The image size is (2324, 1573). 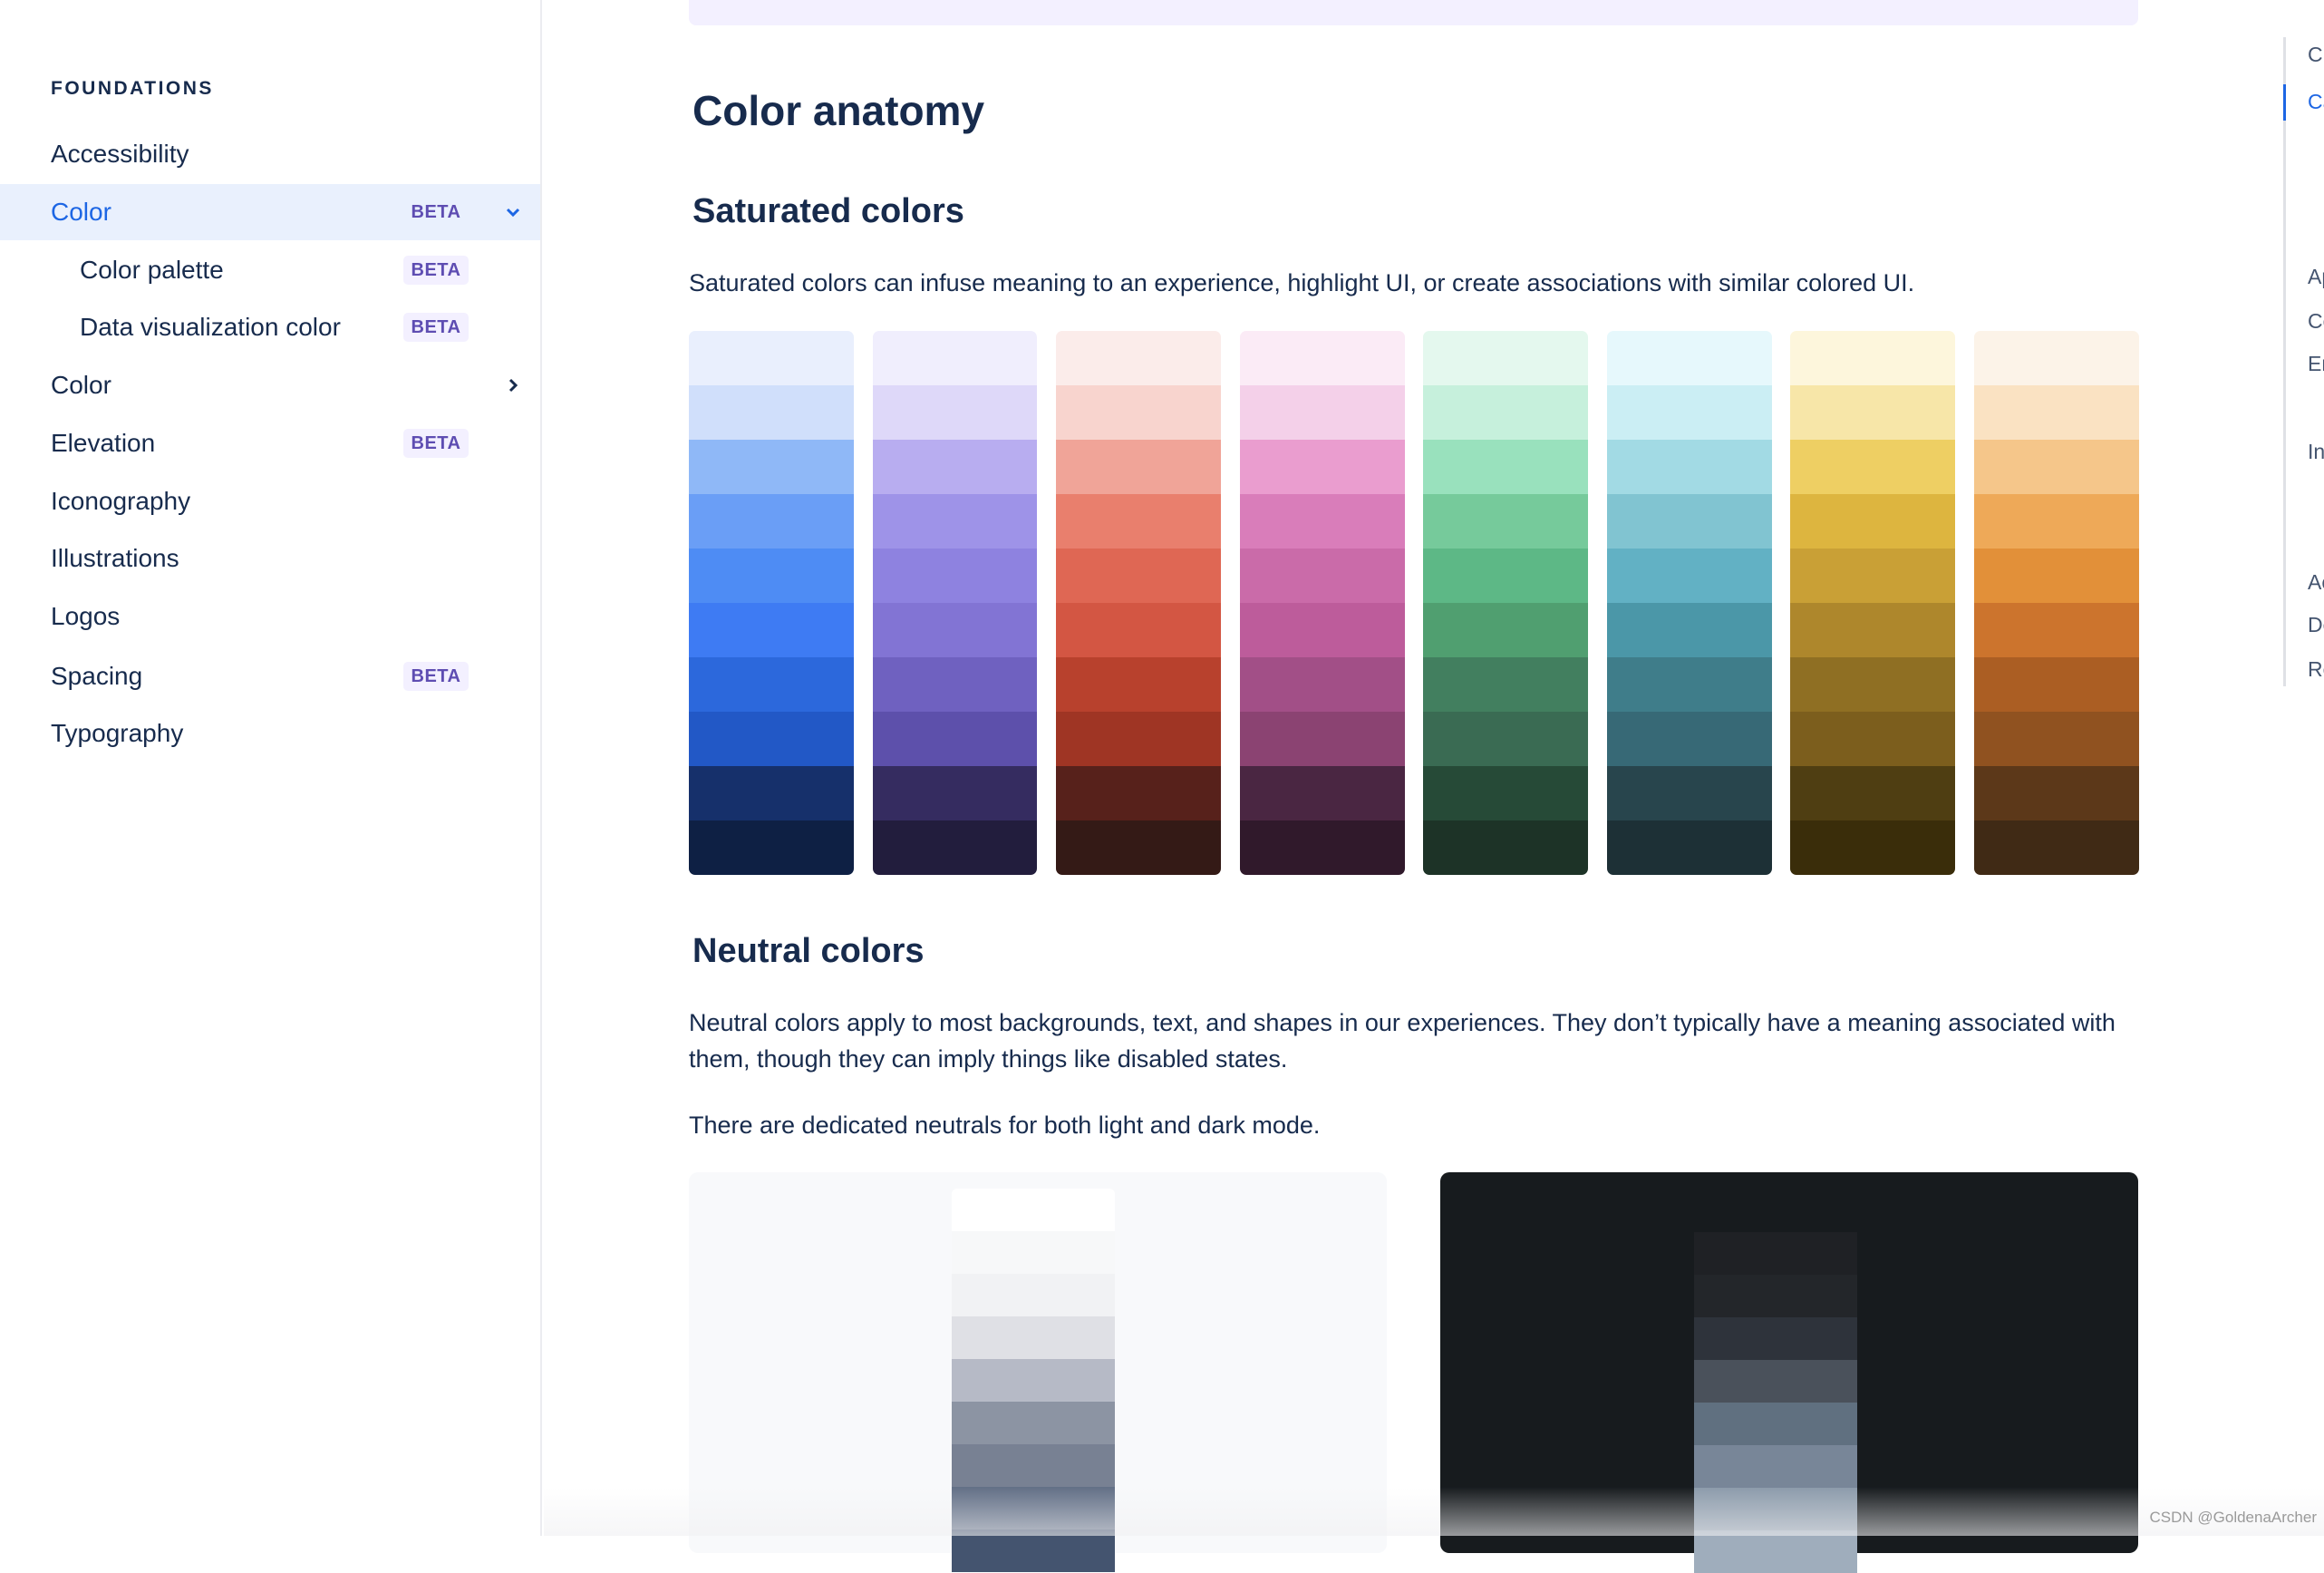 What do you see at coordinates (270, 443) in the screenshot?
I see `sidebar-item-elevation: Elevation BETA` at bounding box center [270, 443].